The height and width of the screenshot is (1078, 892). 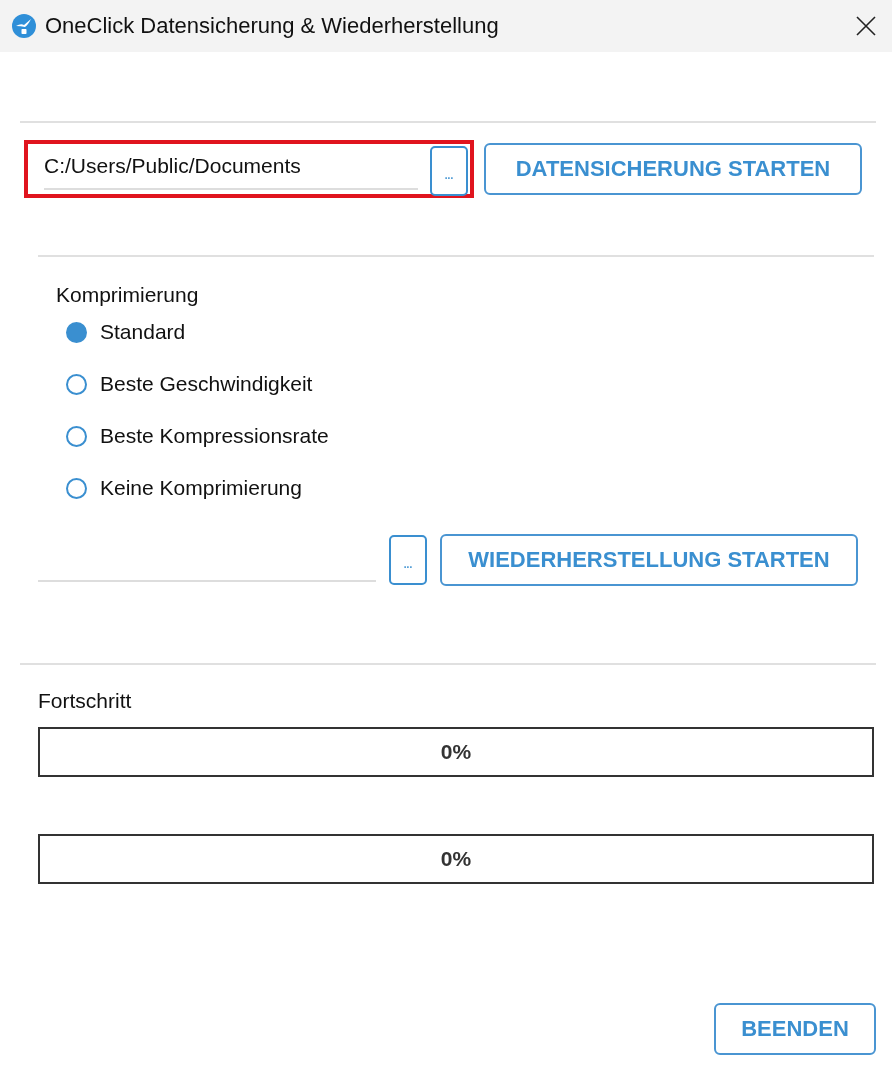 What do you see at coordinates (128, 295) in the screenshot?
I see `section-label: Komprimierung` at bounding box center [128, 295].